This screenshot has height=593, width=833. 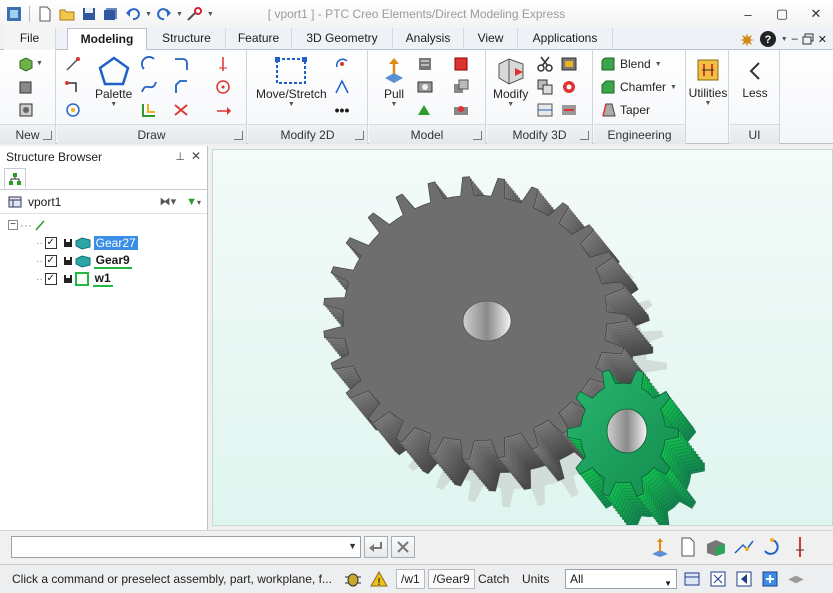 I want to click on chamfer-button: Chamfer ▼, so click(x=638, y=87).